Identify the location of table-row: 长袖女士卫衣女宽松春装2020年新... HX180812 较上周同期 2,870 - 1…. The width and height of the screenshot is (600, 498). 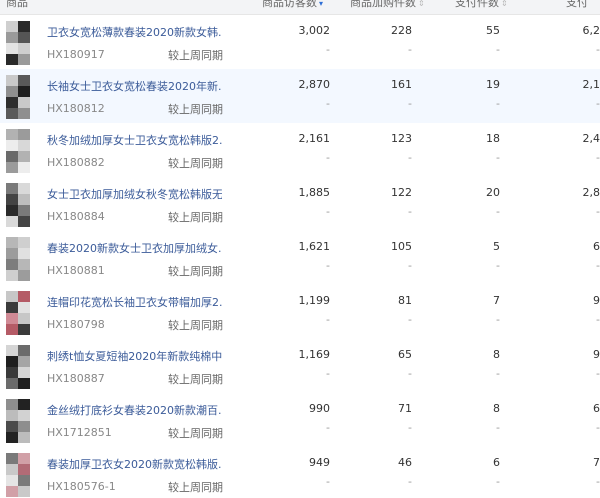
(300, 96).